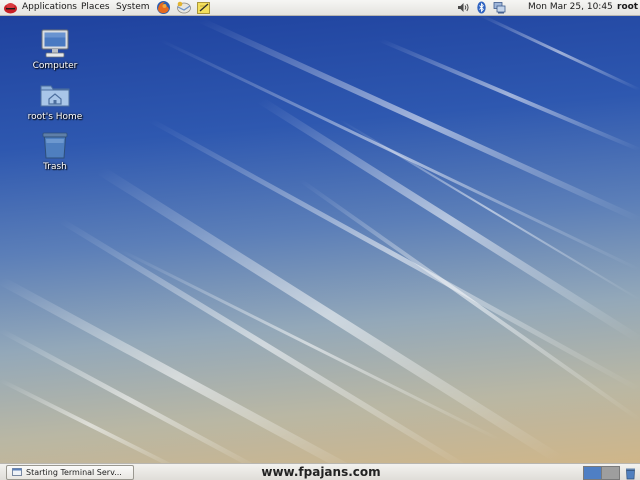 The width and height of the screenshot is (640, 480). I want to click on menu-places: Places, so click(95, 7).